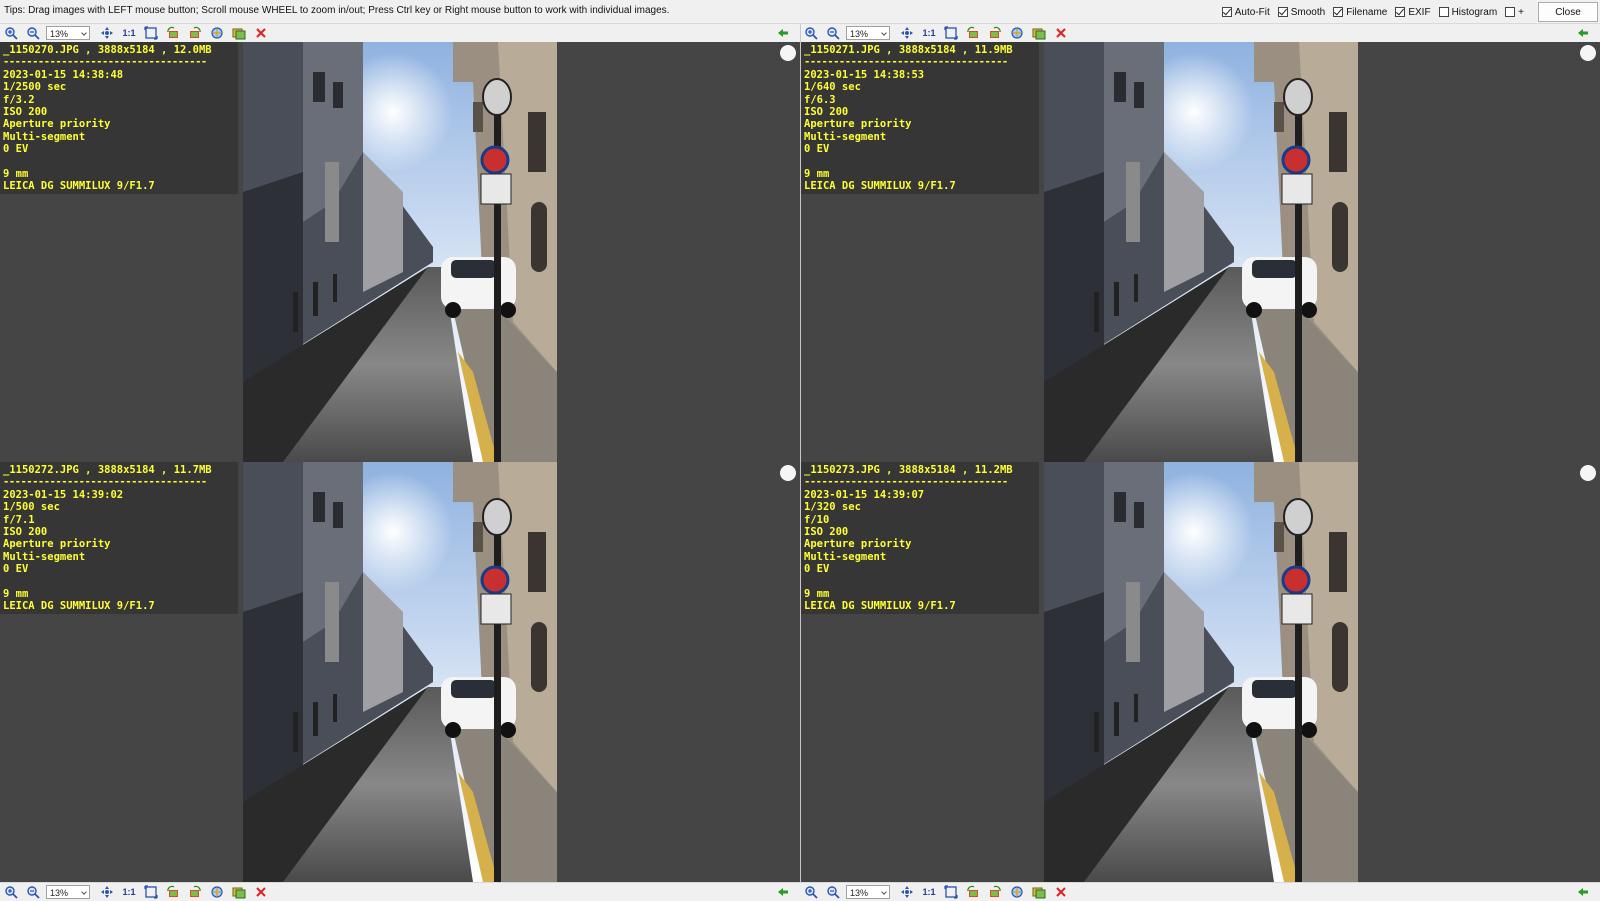  I want to click on one-to-one-label: 1:1, so click(129, 33).